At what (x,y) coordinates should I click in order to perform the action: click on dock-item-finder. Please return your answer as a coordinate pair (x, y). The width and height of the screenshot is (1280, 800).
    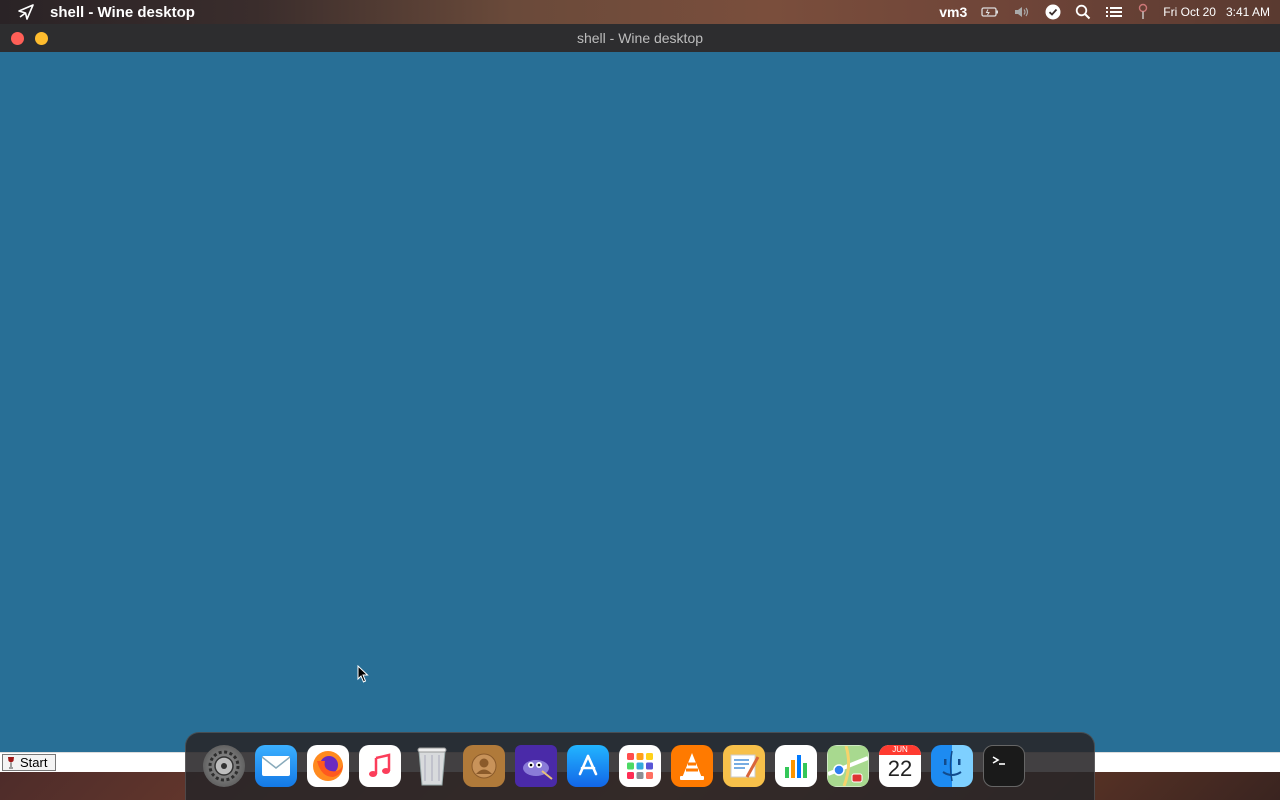
    Looking at the image, I should click on (952, 766).